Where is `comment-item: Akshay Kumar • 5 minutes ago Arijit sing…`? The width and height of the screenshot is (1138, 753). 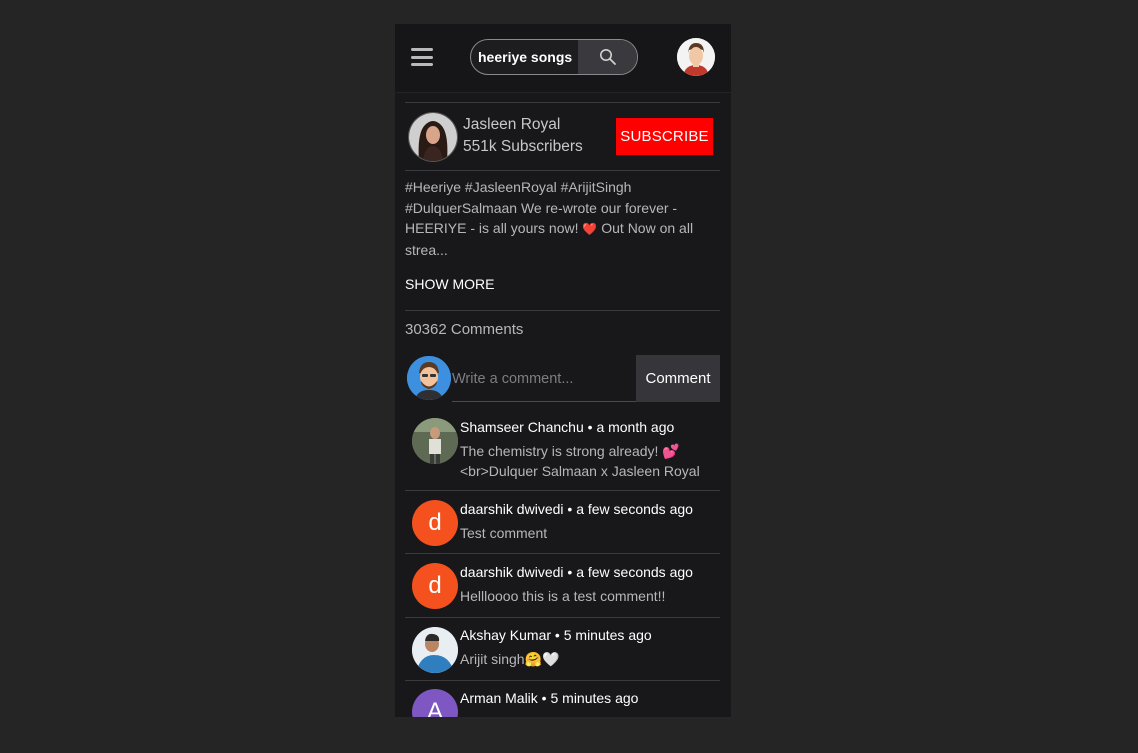 comment-item: Akshay Kumar • 5 minutes ago Arijit sing… is located at coordinates (562, 653).